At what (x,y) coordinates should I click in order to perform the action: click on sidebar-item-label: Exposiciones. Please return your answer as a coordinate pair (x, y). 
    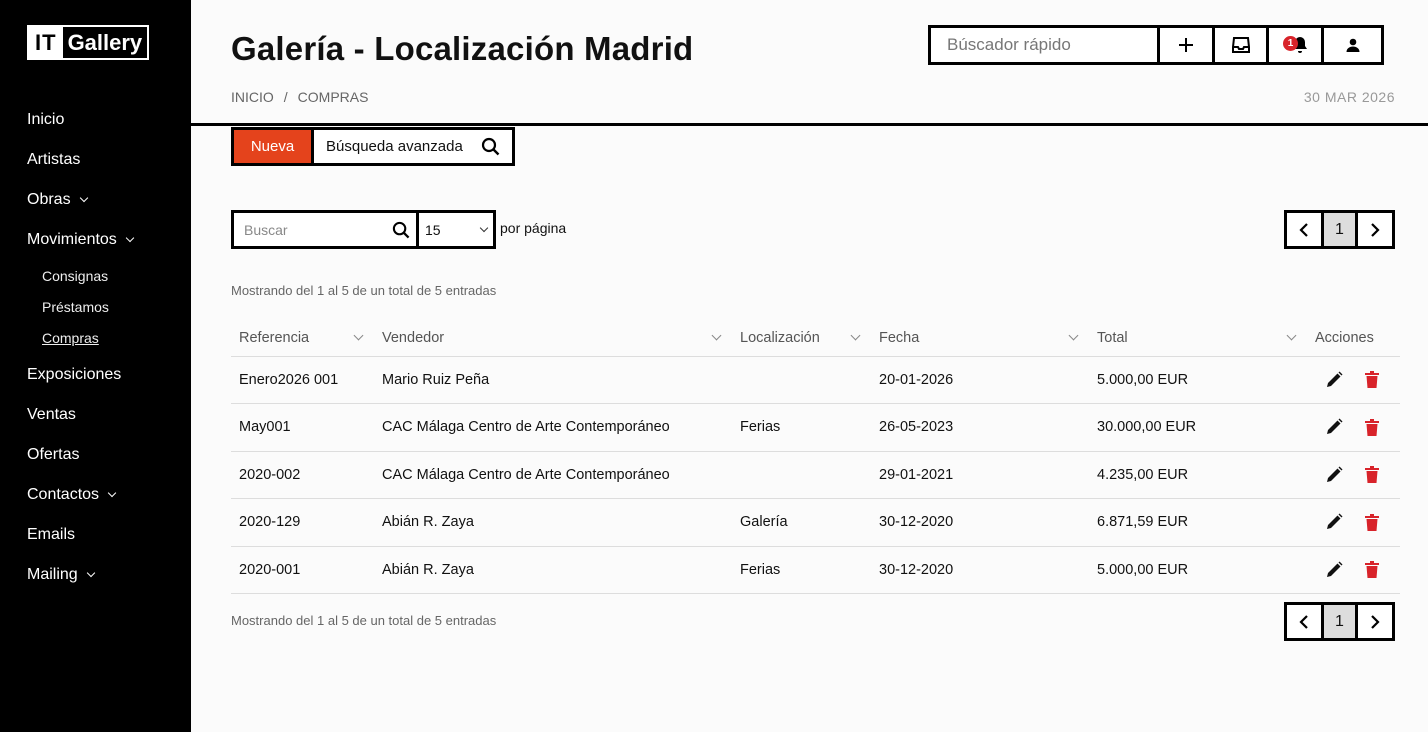
    Looking at the image, I should click on (74, 374).